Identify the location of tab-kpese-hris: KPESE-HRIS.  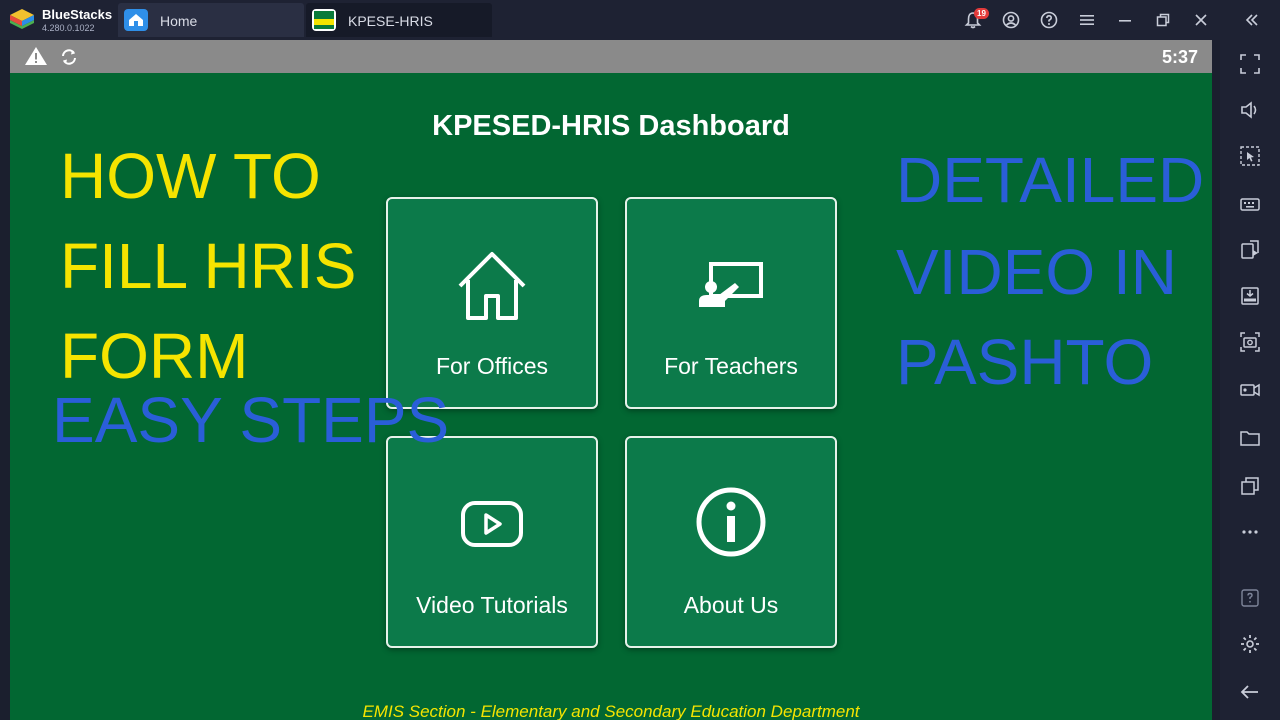
(399, 20).